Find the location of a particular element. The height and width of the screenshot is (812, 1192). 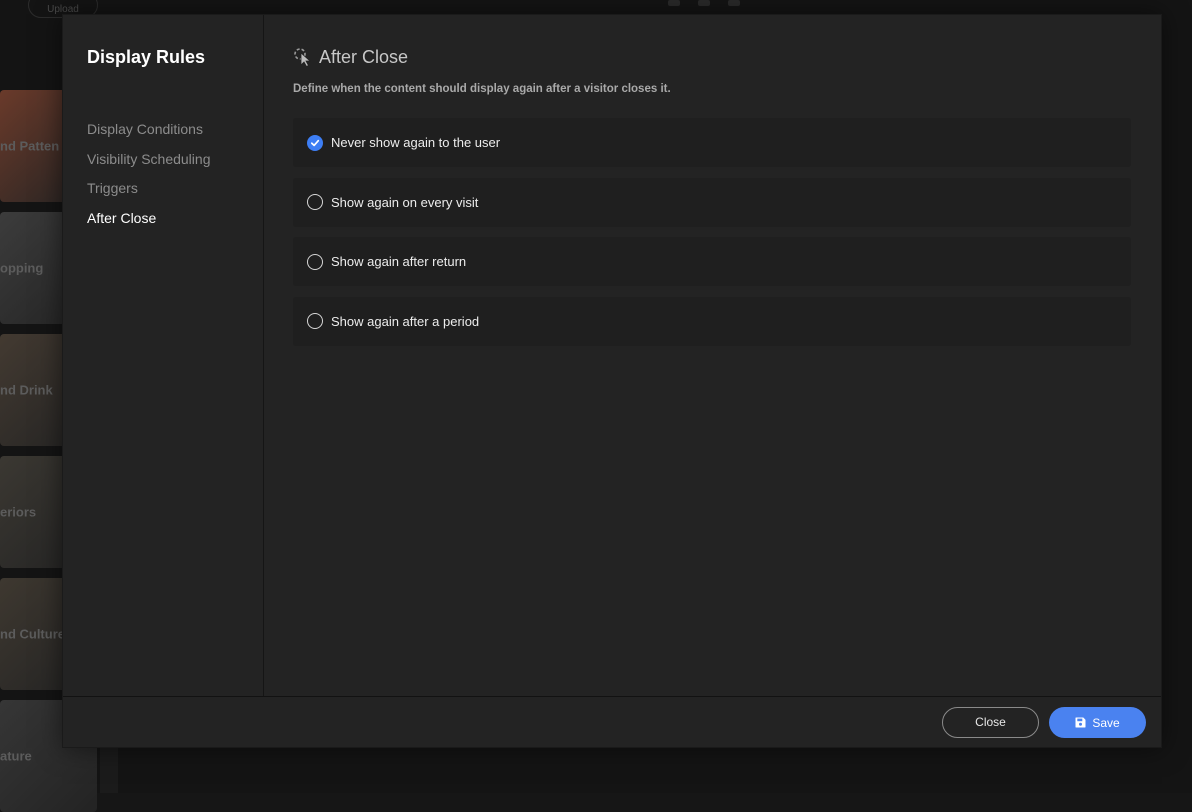

option-show-after-return: Show again after return is located at coordinates (712, 261).